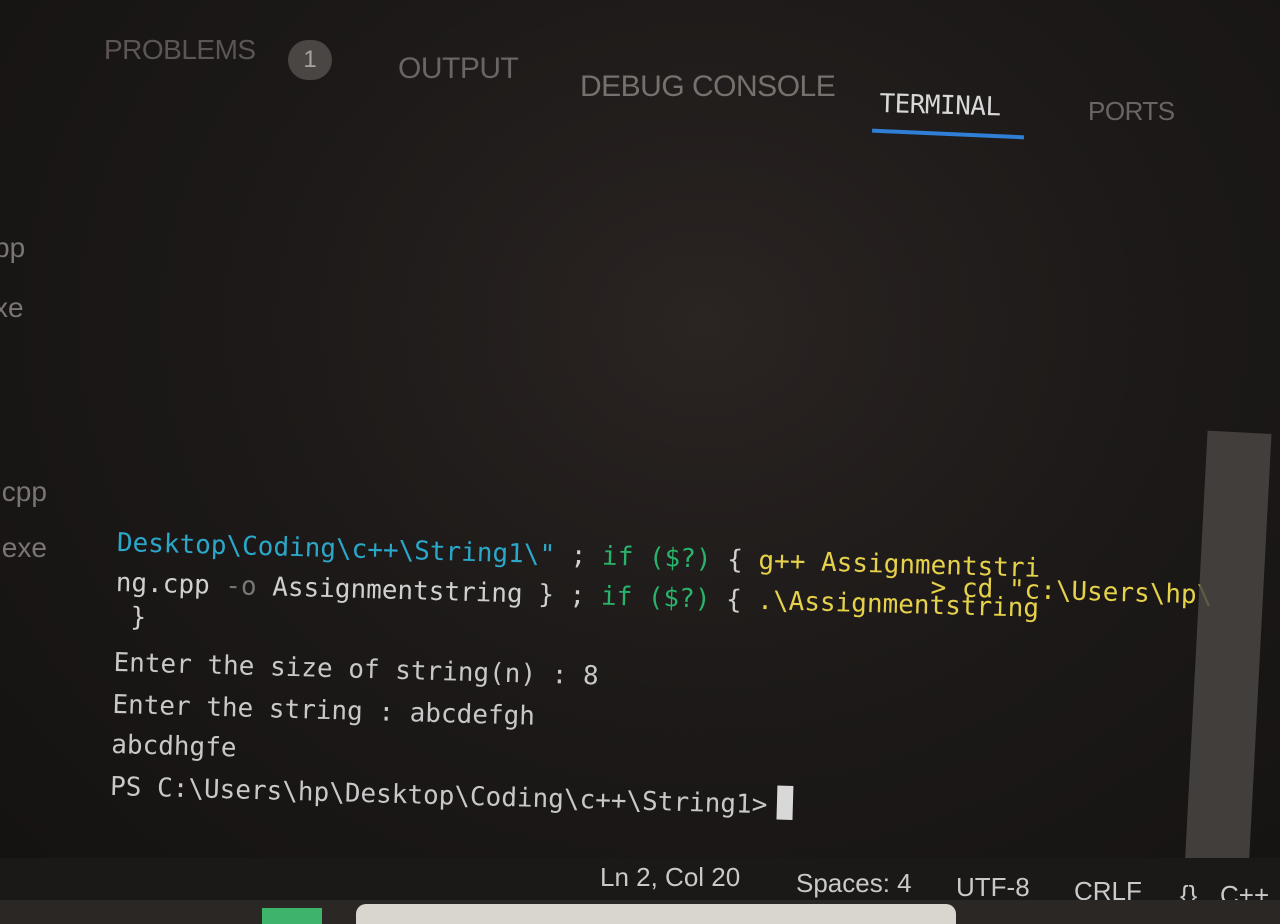 The height and width of the screenshot is (924, 1280). What do you see at coordinates (656, 914) in the screenshot?
I see `taskbar-search-box` at bounding box center [656, 914].